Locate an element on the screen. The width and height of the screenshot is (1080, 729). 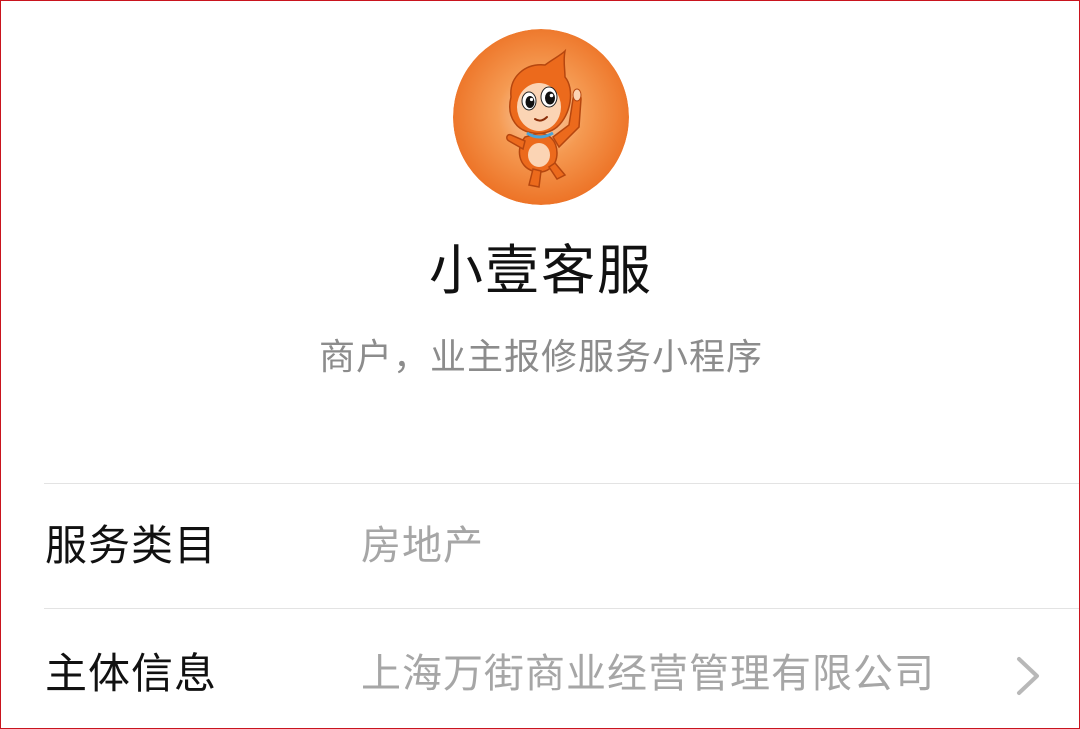
service-category-label: 服务类目 is located at coordinates (131, 545).